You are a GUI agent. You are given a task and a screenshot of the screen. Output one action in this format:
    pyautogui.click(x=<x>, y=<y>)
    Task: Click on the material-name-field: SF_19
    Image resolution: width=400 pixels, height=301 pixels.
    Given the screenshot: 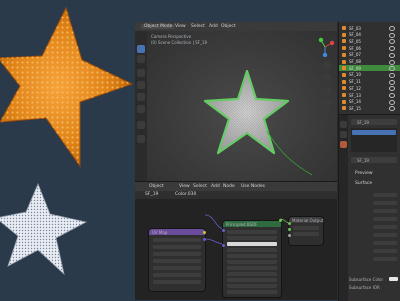 What is the action you would take?
    pyautogui.click(x=374, y=160)
    